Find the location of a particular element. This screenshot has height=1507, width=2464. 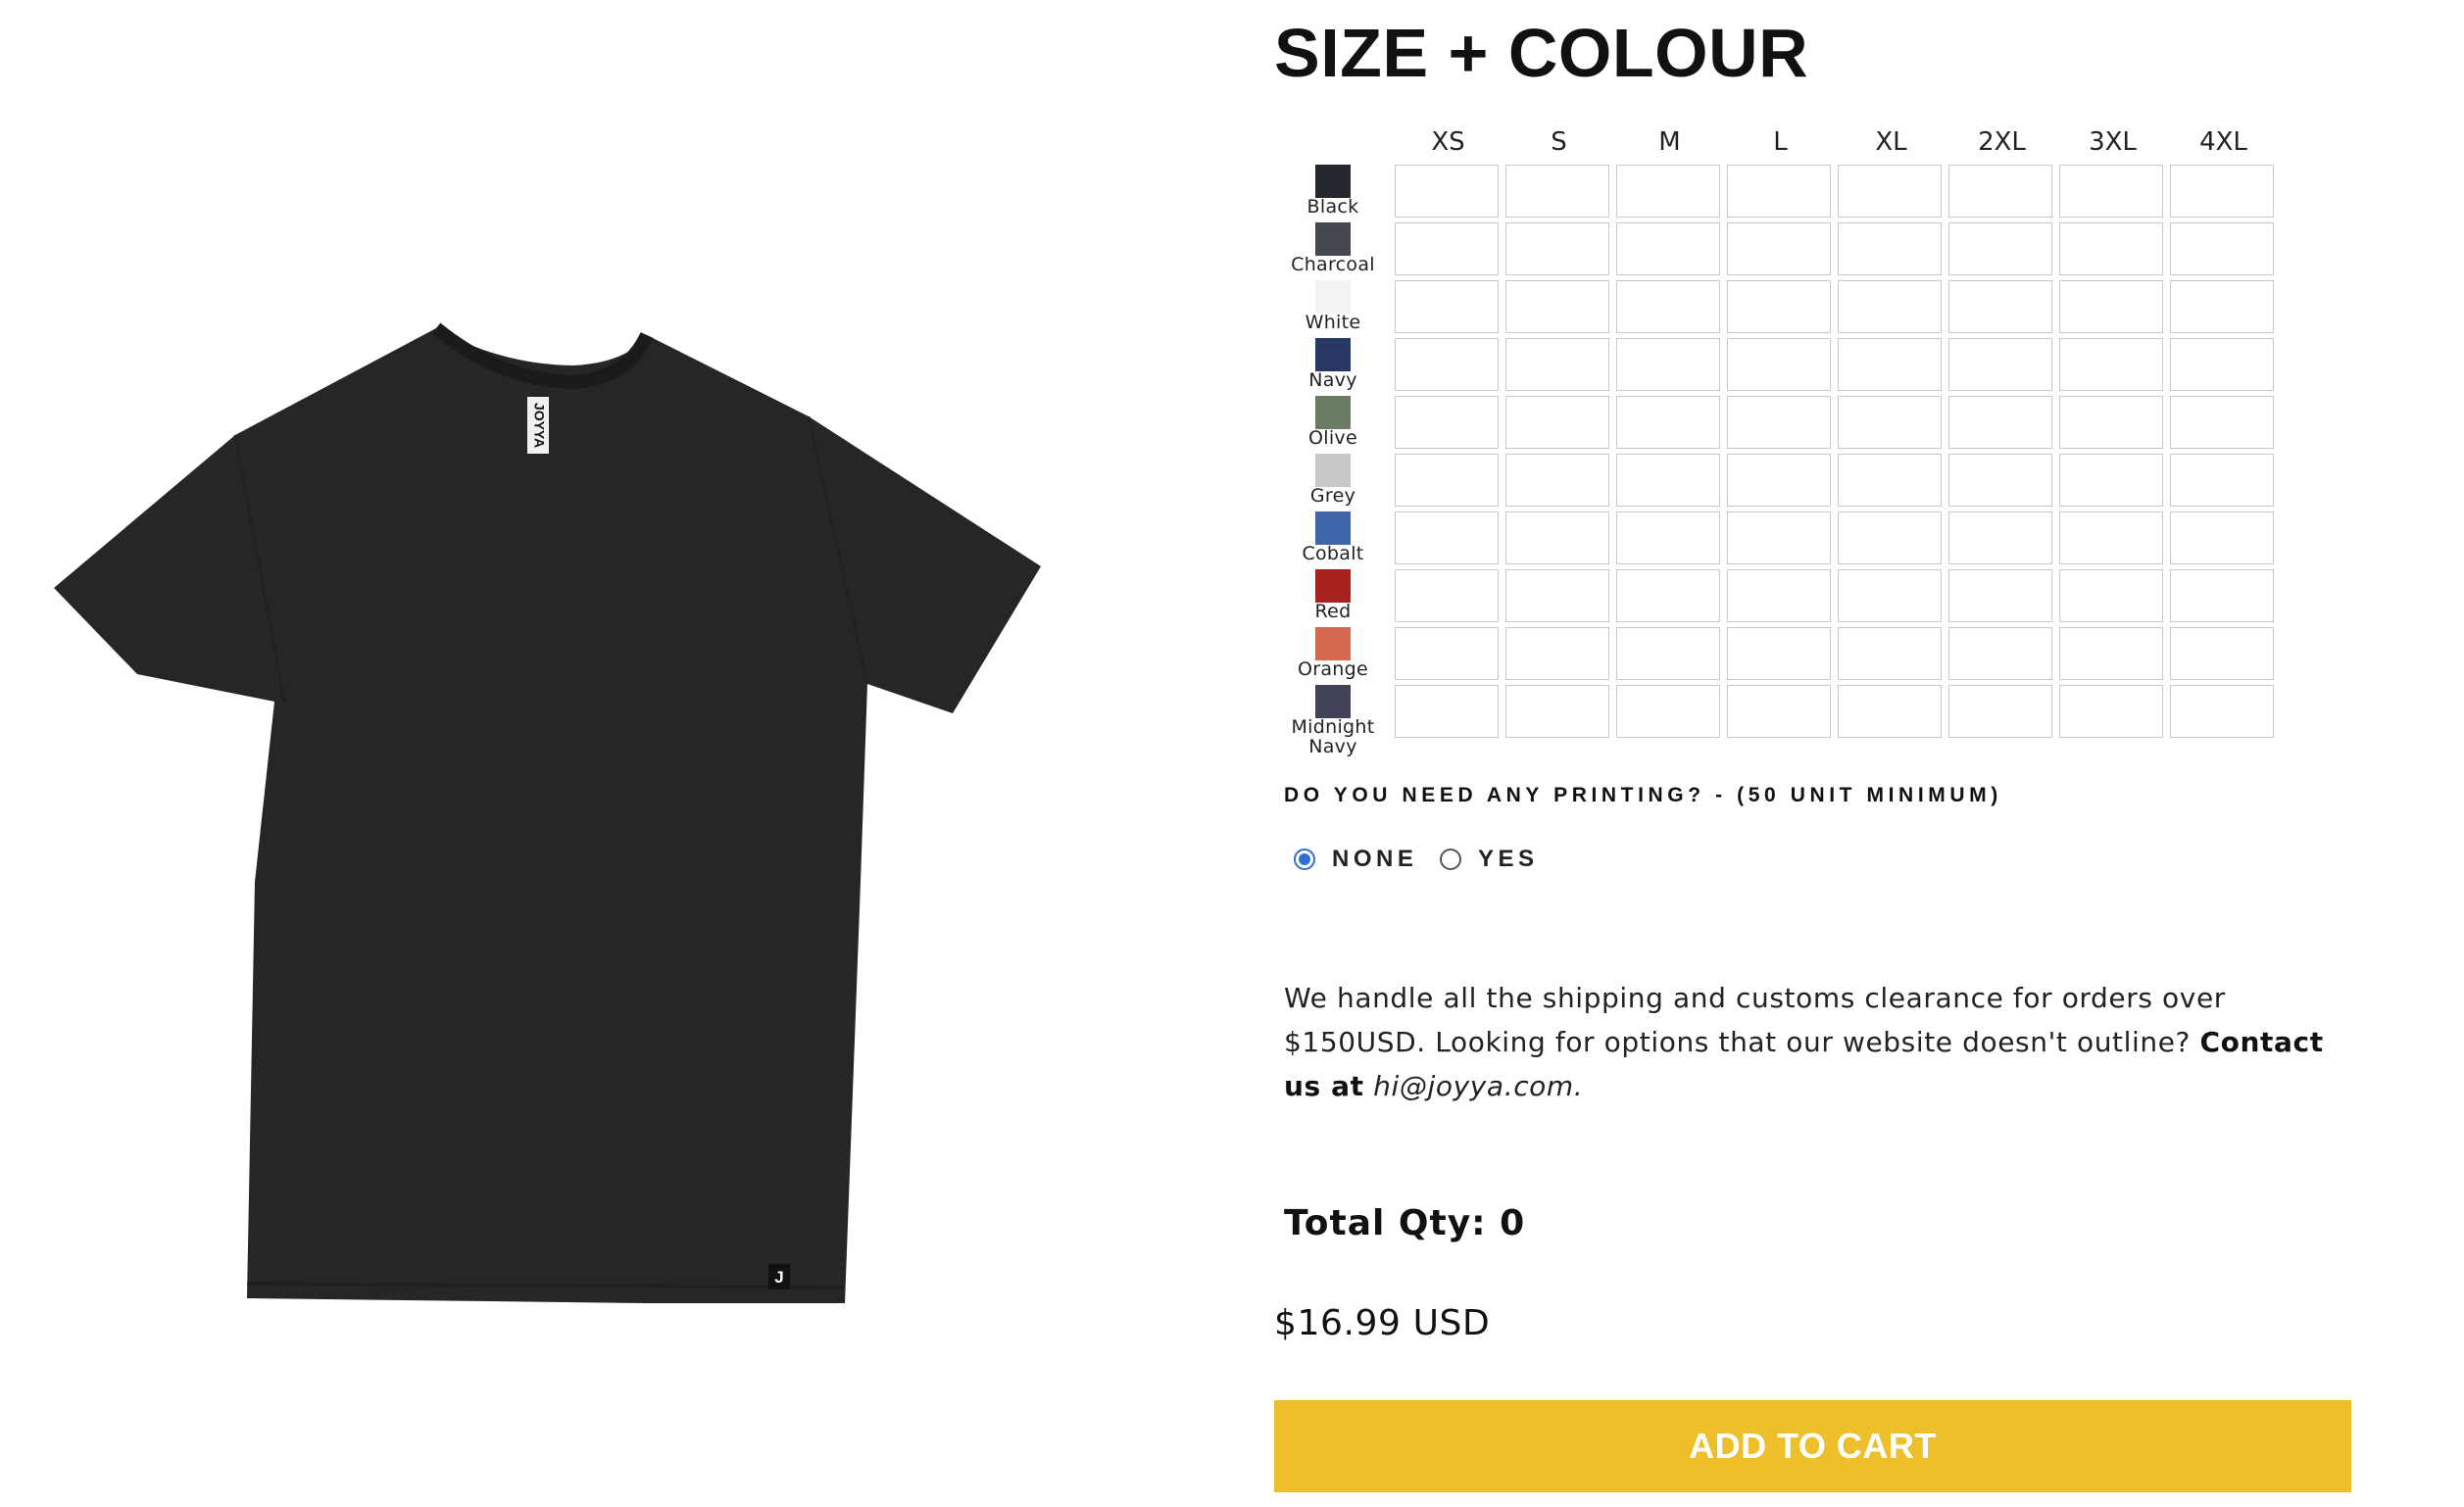

qty-input-red-l is located at coordinates (1779, 595).